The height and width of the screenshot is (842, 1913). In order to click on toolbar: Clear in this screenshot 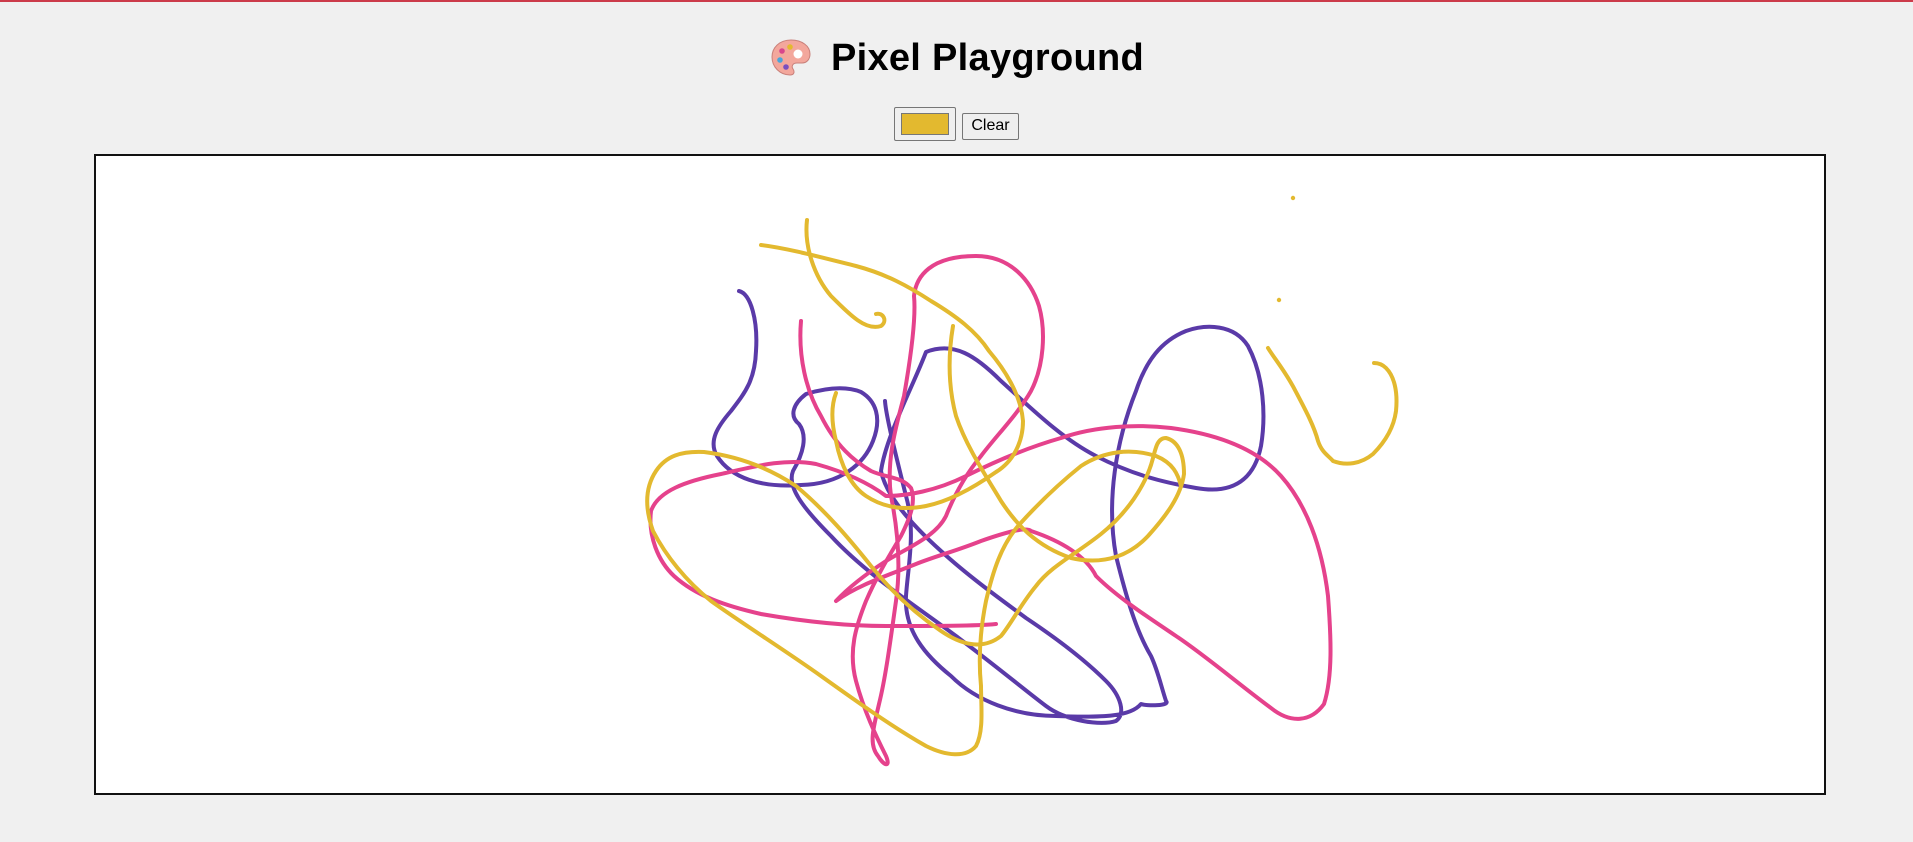, I will do `click(956, 124)`.